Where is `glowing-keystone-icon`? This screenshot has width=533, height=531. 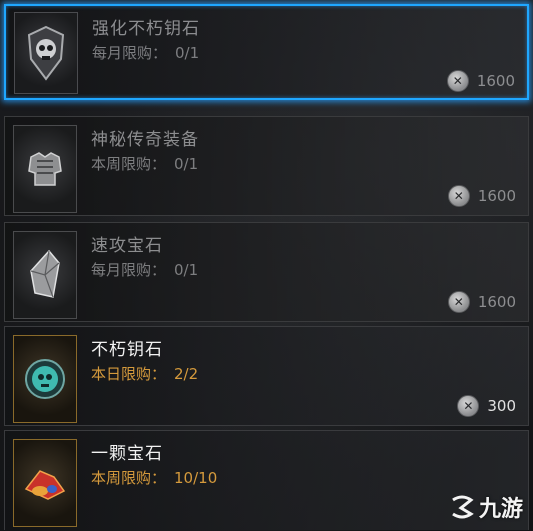 glowing-keystone-icon is located at coordinates (45, 379).